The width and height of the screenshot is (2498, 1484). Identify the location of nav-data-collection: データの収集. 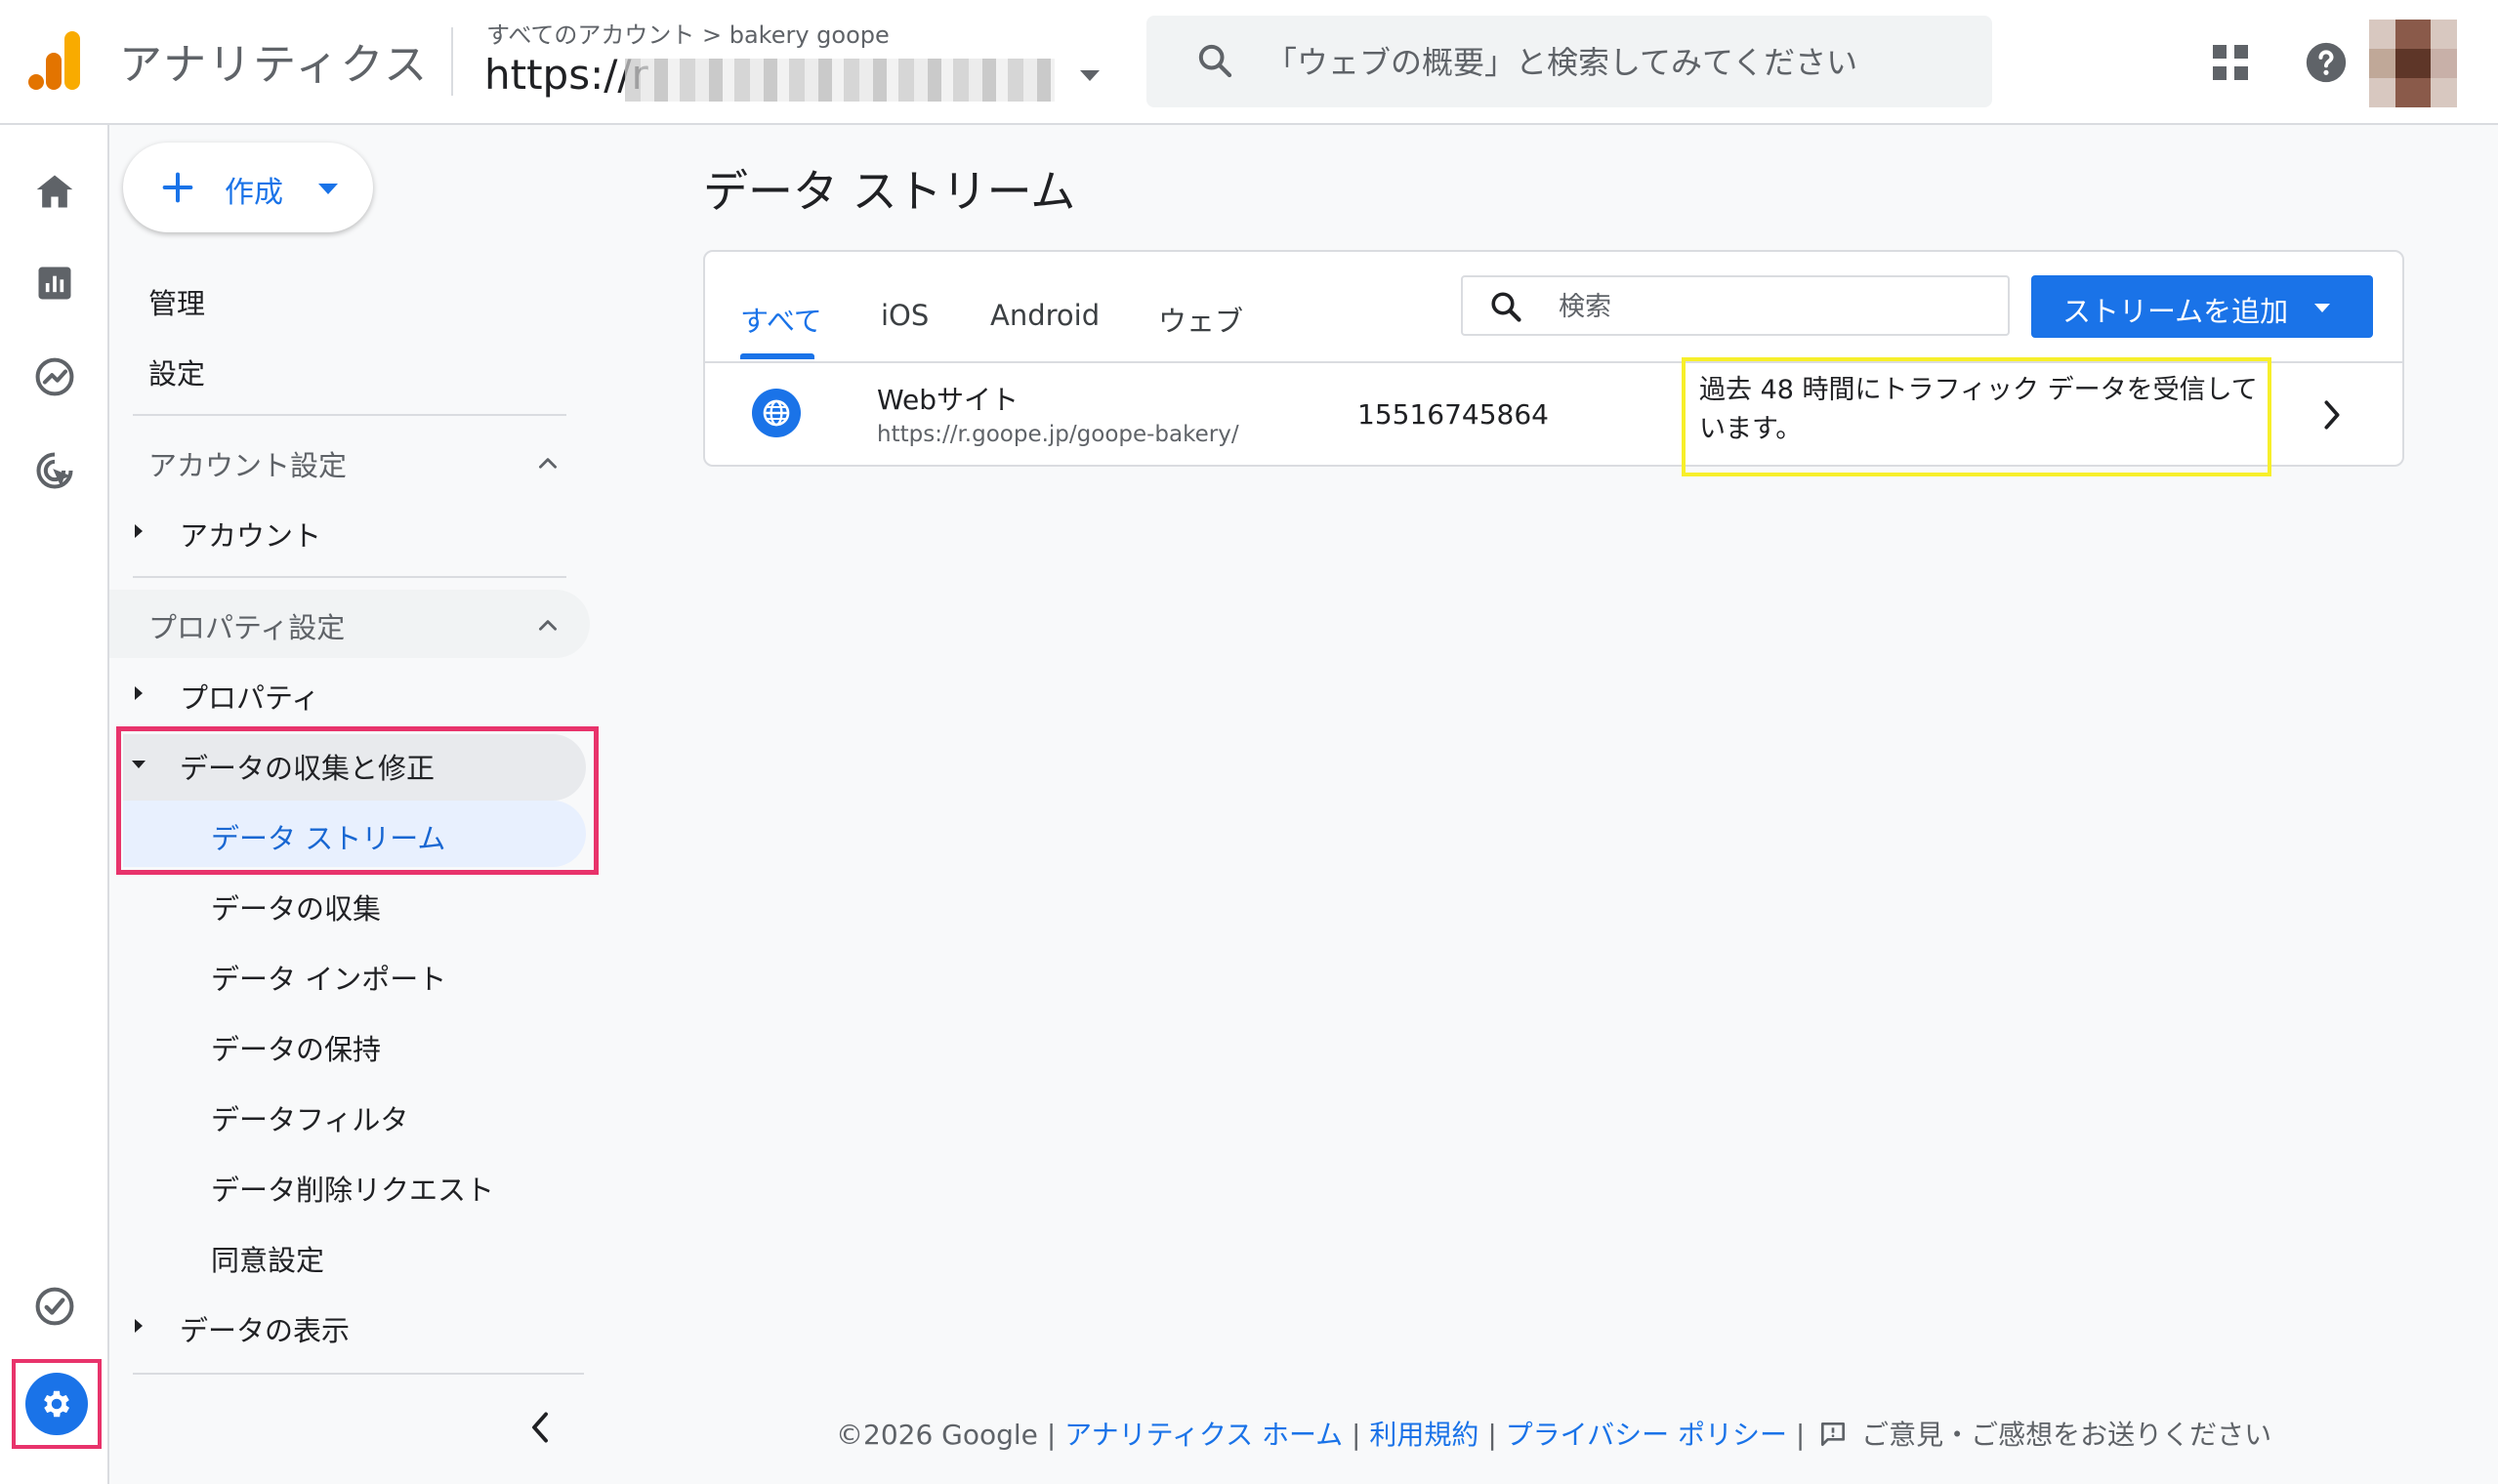
(296, 907).